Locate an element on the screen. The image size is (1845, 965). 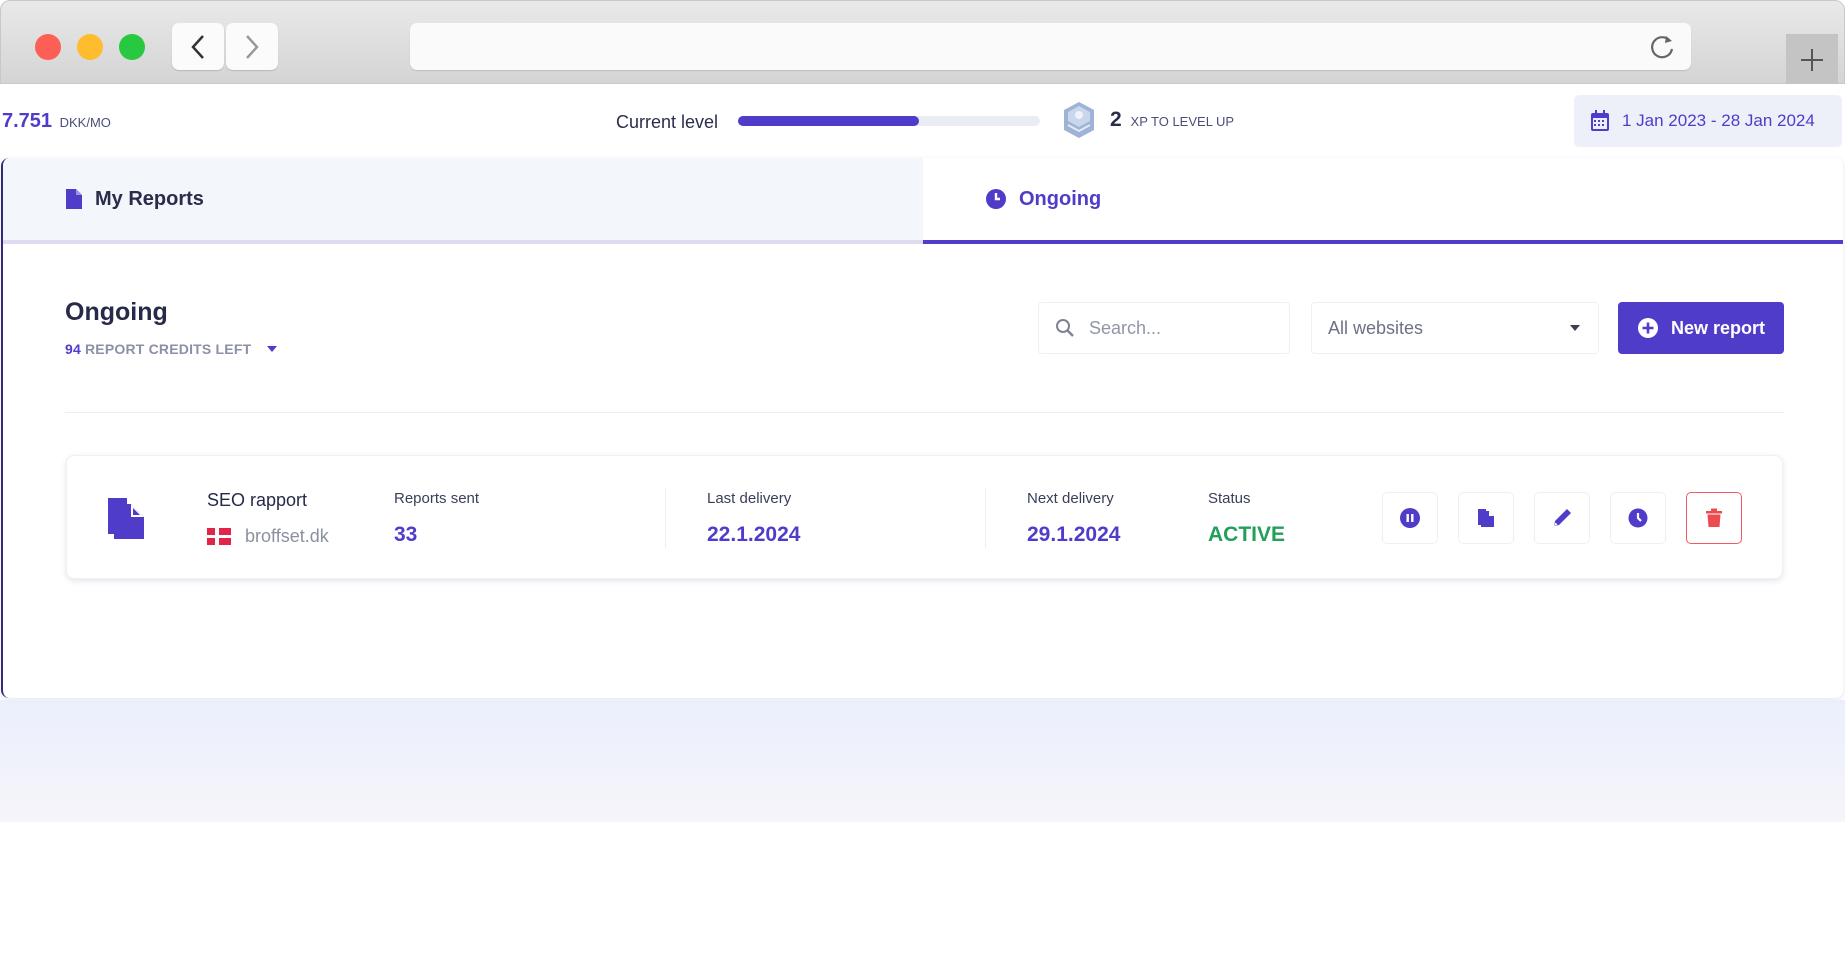
back-button is located at coordinates (198, 46).